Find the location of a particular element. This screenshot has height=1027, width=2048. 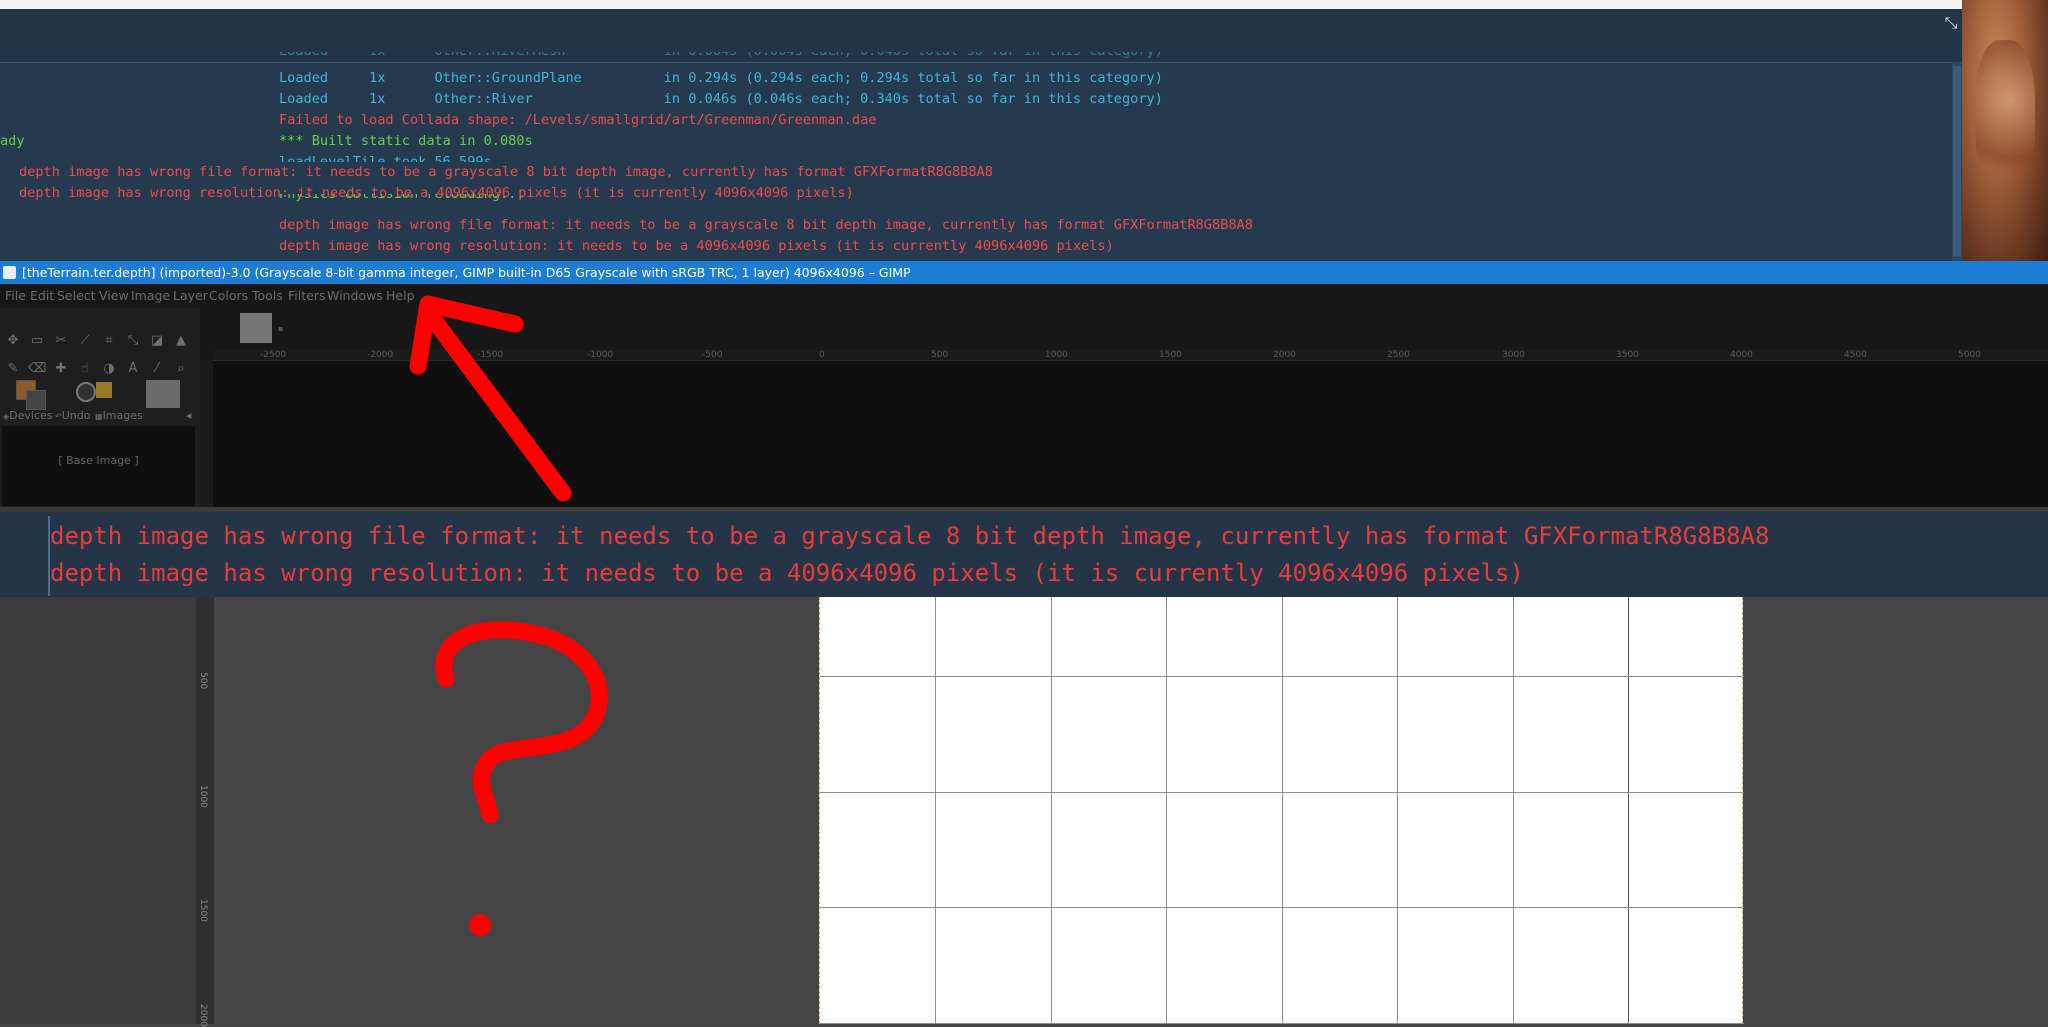

menu-windows: Windows is located at coordinates (355, 296).